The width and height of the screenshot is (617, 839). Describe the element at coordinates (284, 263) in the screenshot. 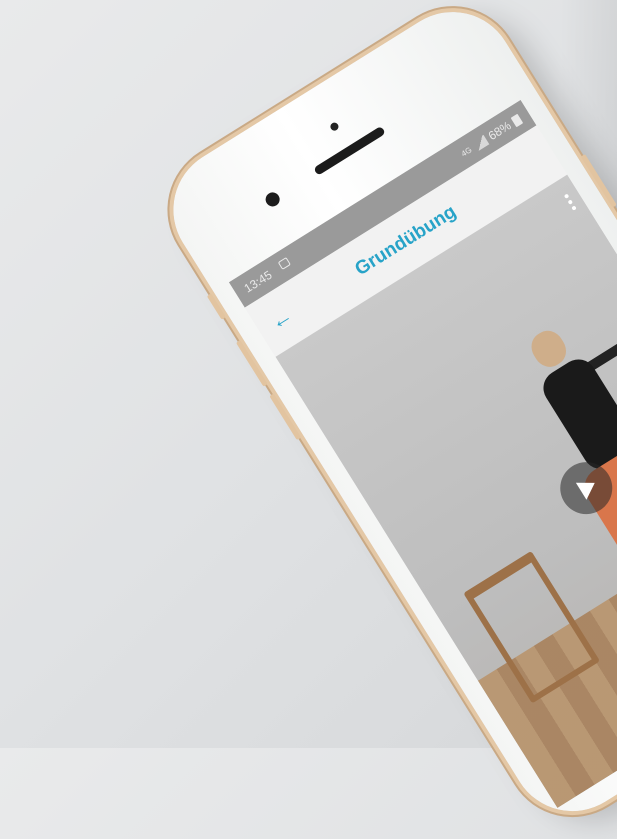

I see `image-notification-icon` at that location.